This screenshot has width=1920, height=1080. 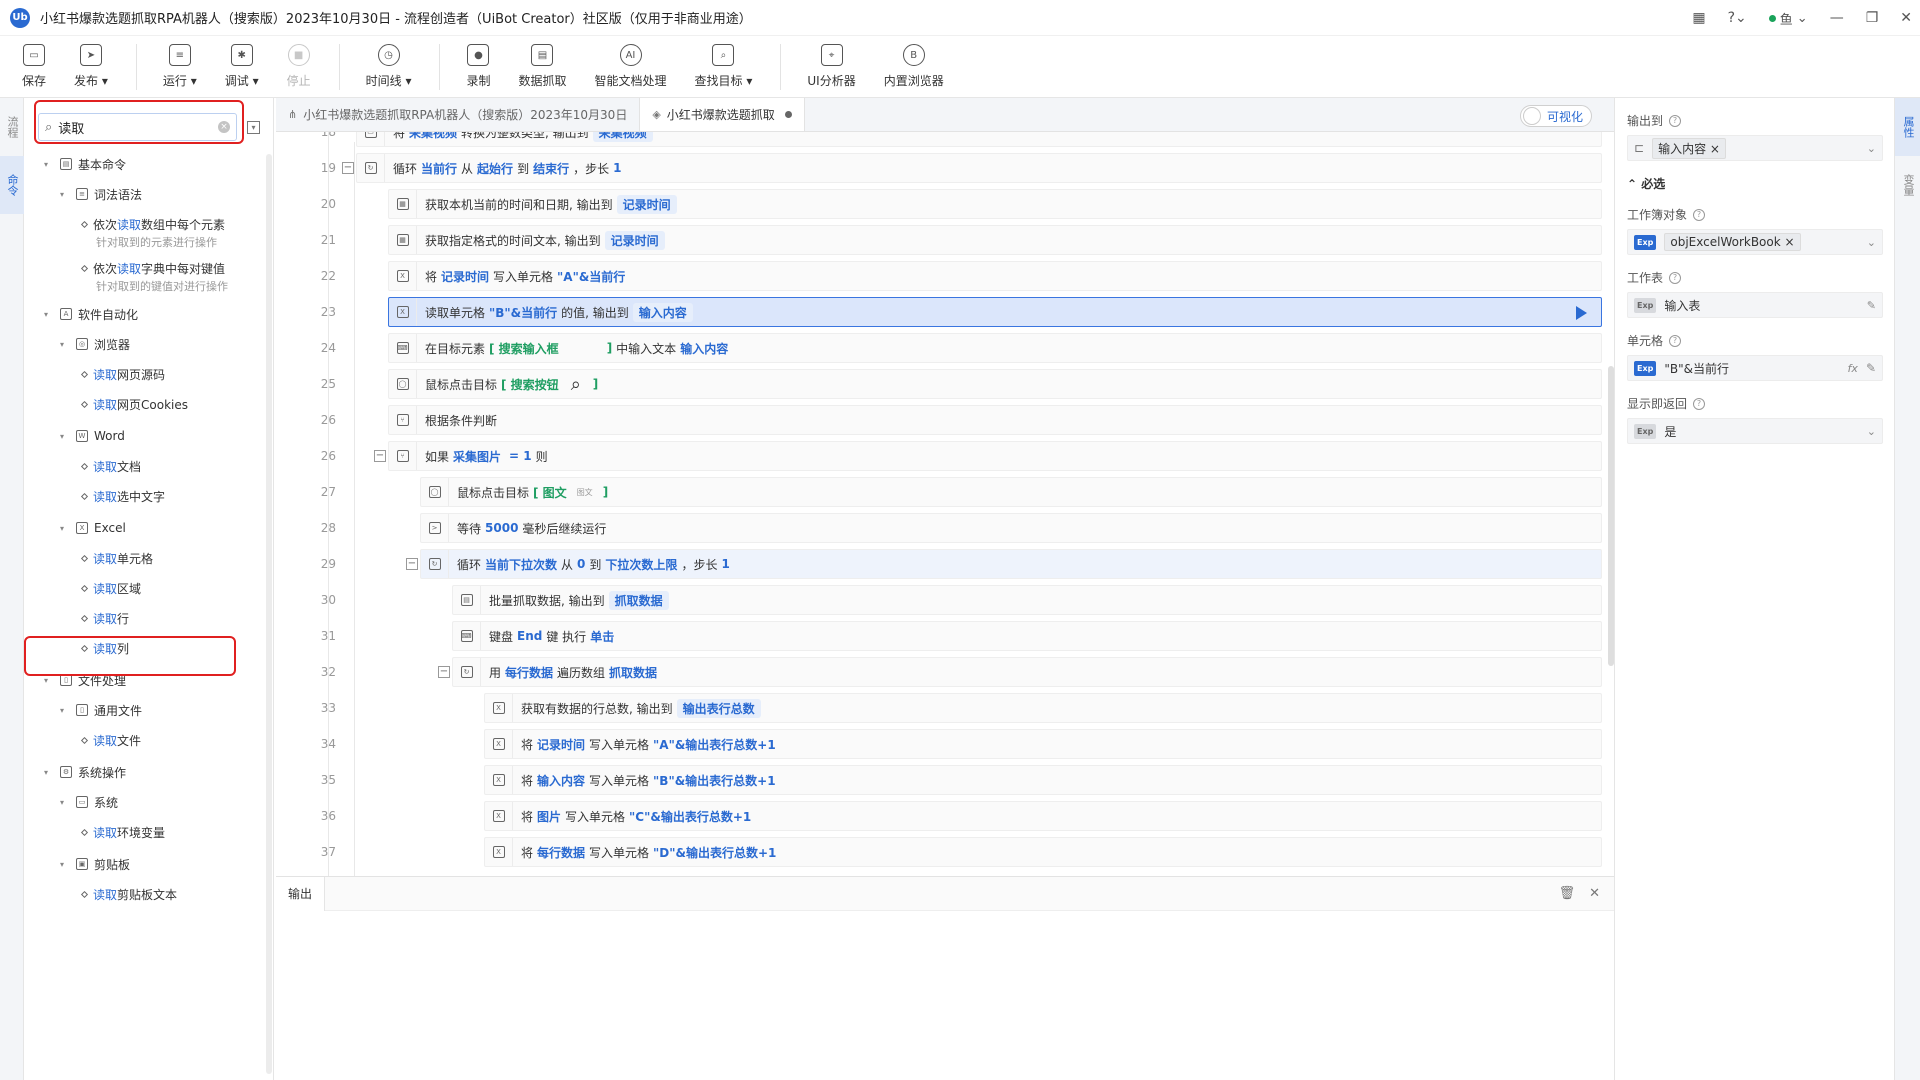 What do you see at coordinates (1011, 564) in the screenshot?
I see `loop-block: ↻ 循环 当前下拉次数从 0 到下拉次数上限 ，步长 1` at bounding box center [1011, 564].